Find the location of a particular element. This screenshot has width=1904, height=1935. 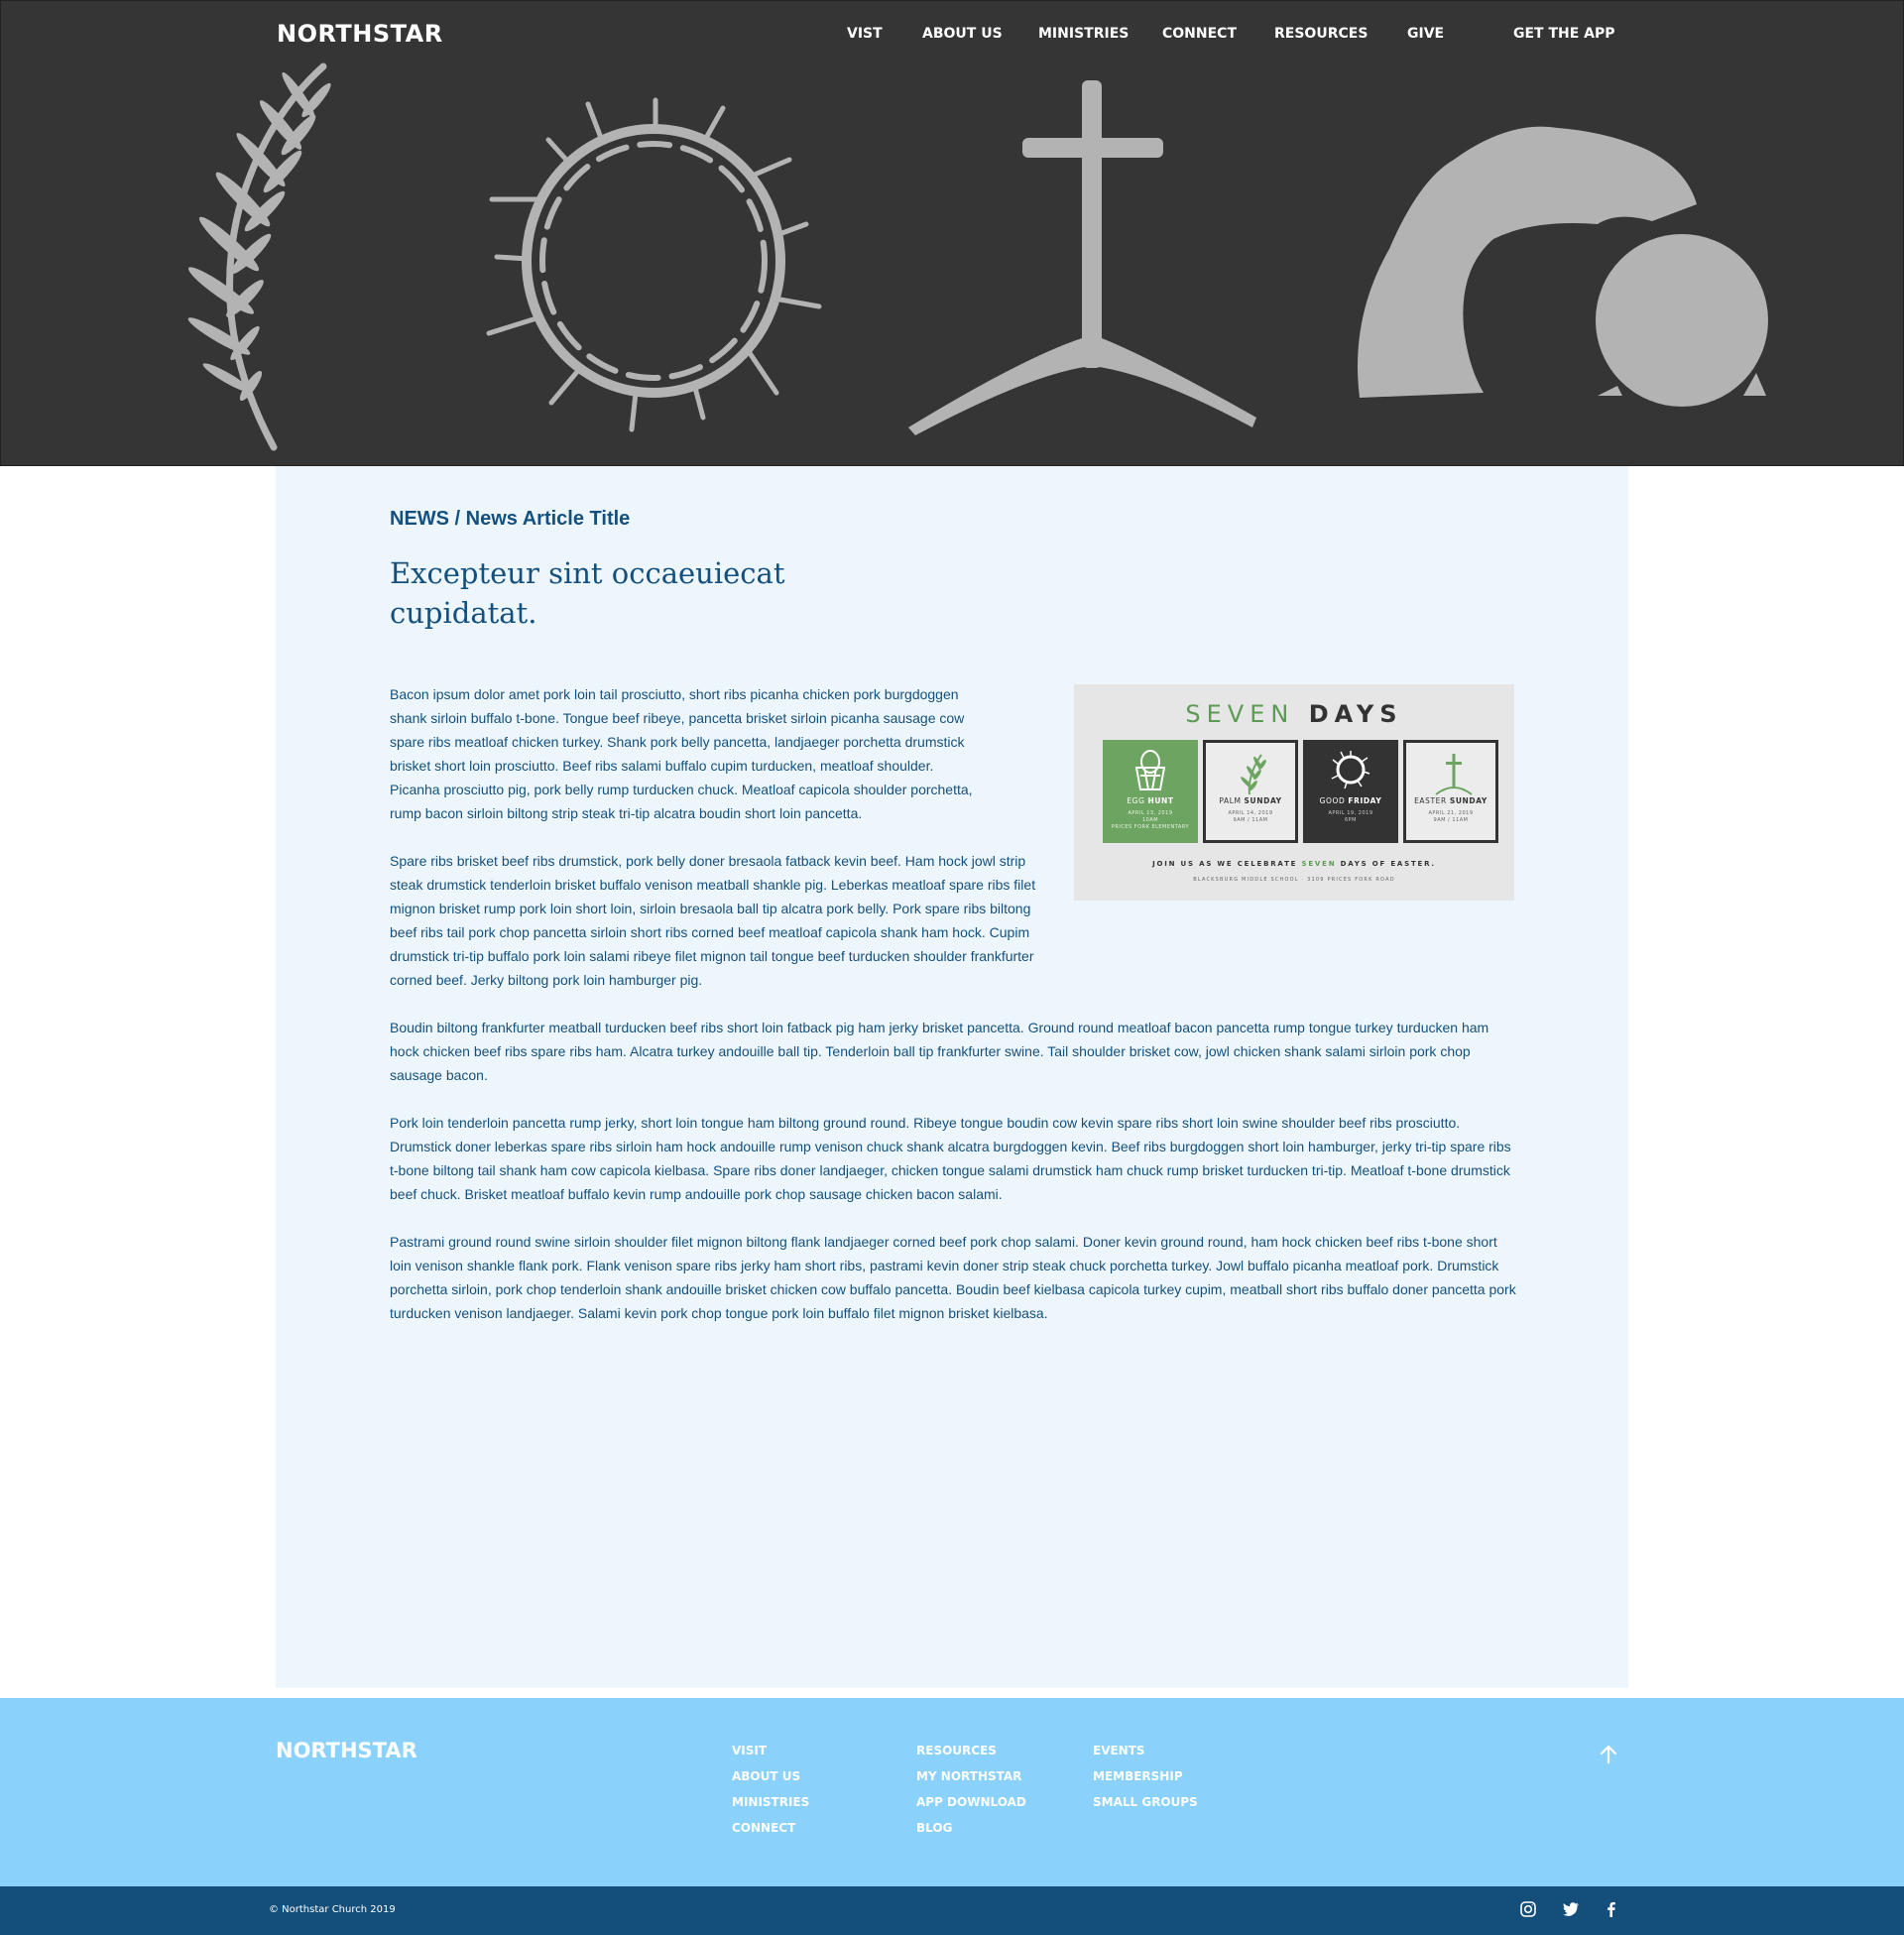

footer-column-3: EVENTS MEMBERSHIP SMALL GROUPS is located at coordinates (1145, 1782).